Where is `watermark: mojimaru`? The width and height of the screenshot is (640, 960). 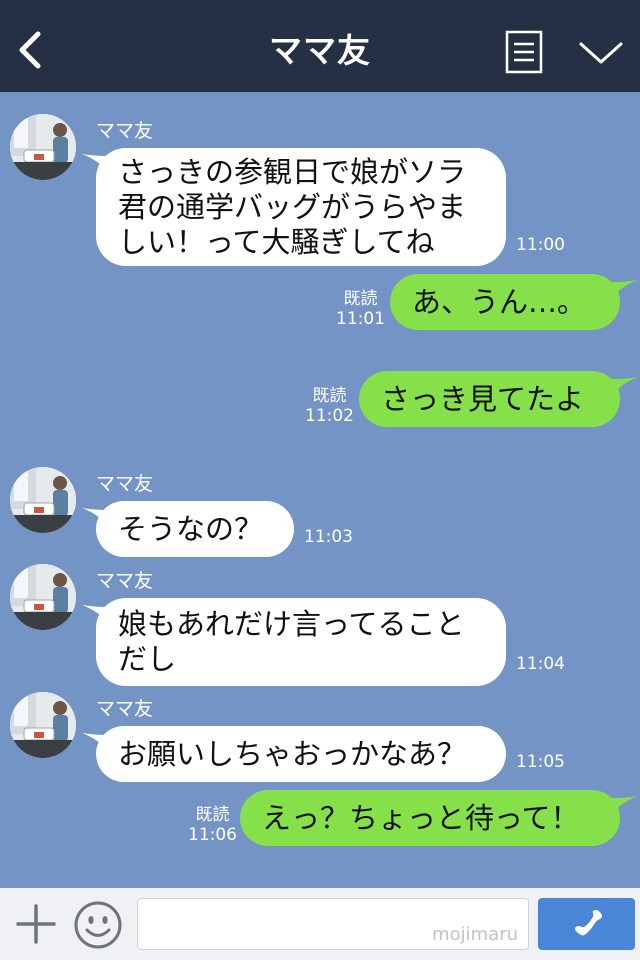 watermark: mojimaru is located at coordinates (475, 934).